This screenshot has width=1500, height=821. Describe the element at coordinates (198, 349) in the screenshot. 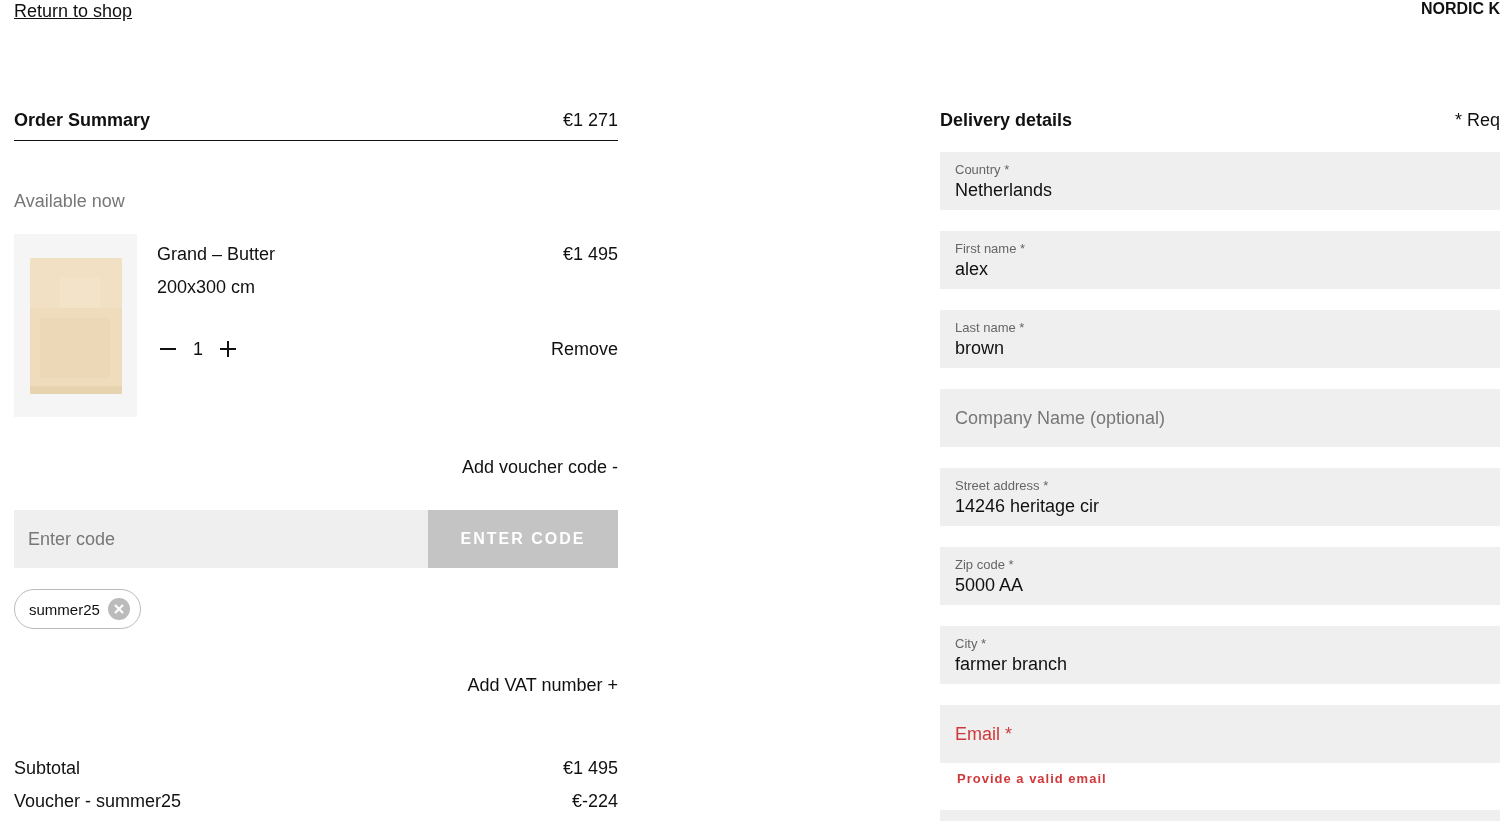

I see `quantity-value: 1` at that location.